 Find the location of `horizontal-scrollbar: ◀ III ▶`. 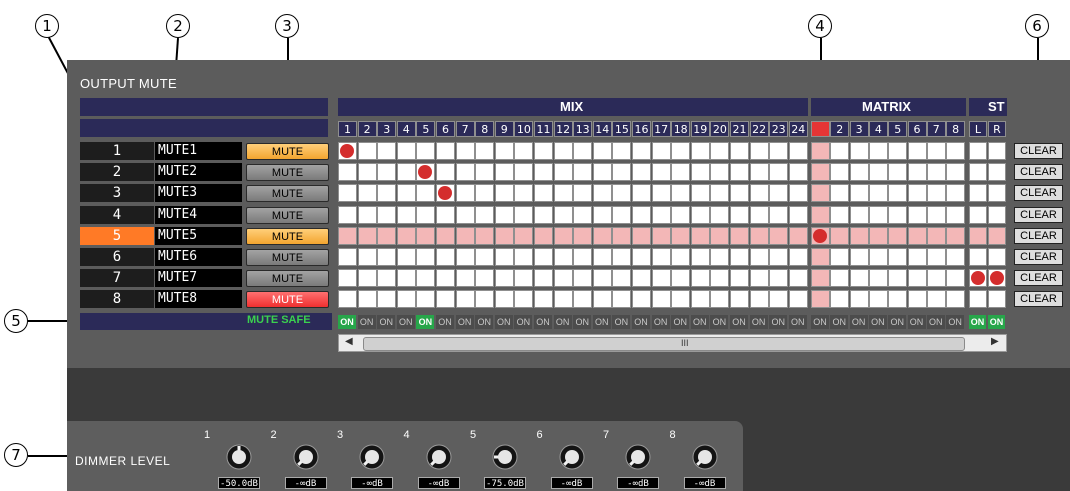

horizontal-scrollbar: ◀ III ▶ is located at coordinates (672, 343).